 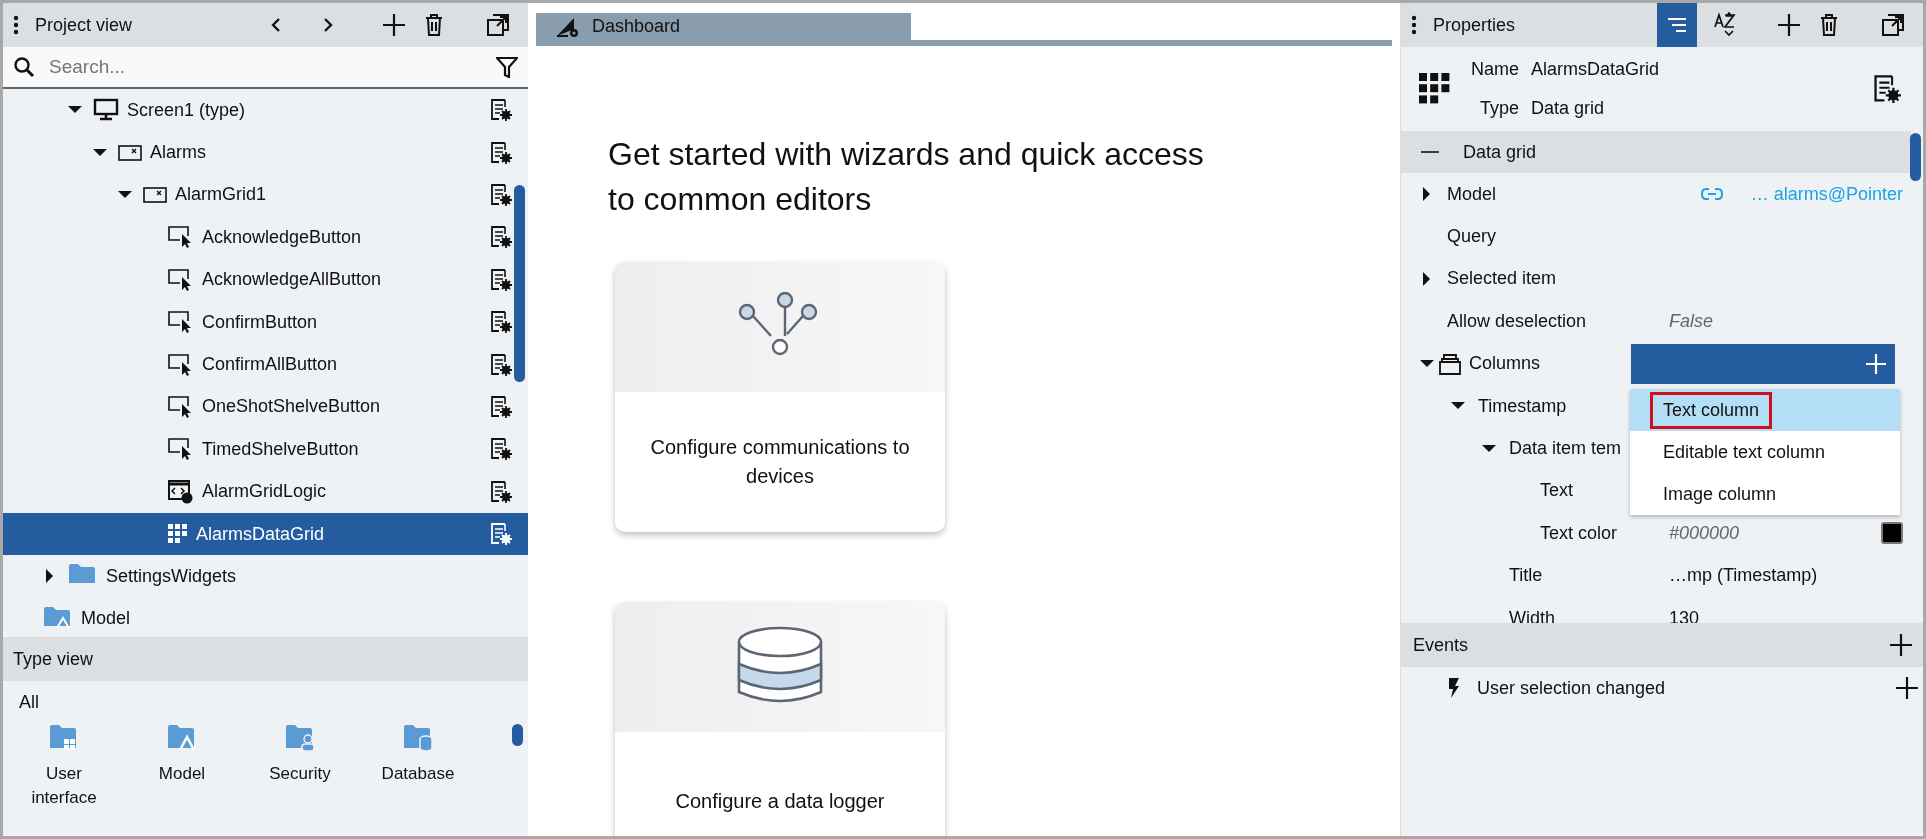 I want to click on tree-item: Screen1 (type), so click(x=265, y=110).